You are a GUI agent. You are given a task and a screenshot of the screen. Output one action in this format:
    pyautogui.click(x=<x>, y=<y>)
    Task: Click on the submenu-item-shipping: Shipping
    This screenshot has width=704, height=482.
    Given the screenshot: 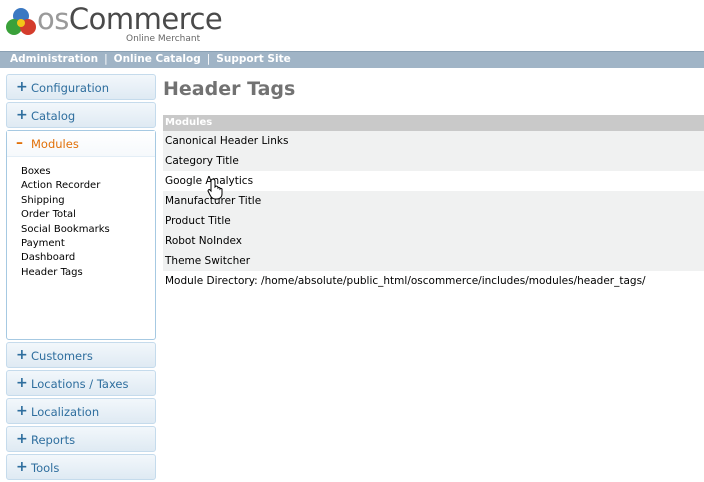 What is the action you would take?
    pyautogui.click(x=88, y=201)
    